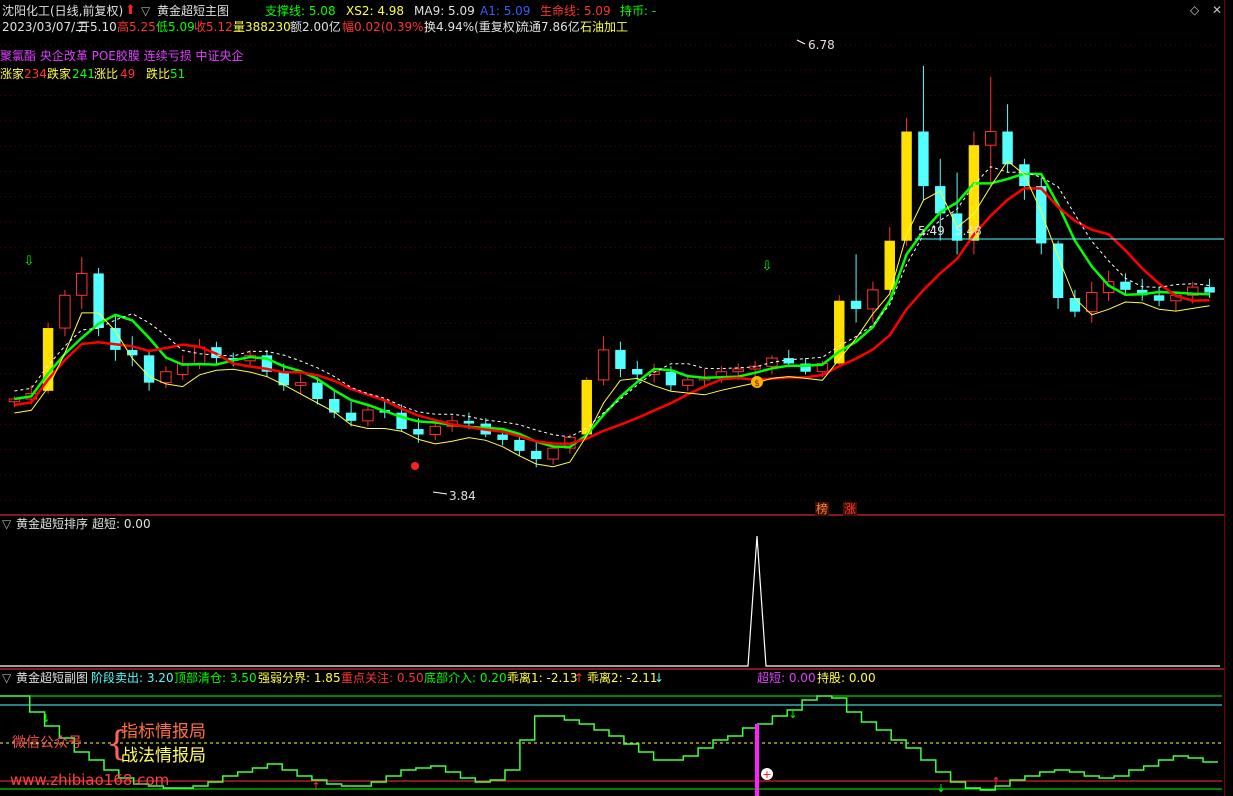 This screenshot has height=796, width=1233. I want to click on watermark-line1: 指标情报局, so click(163, 732).